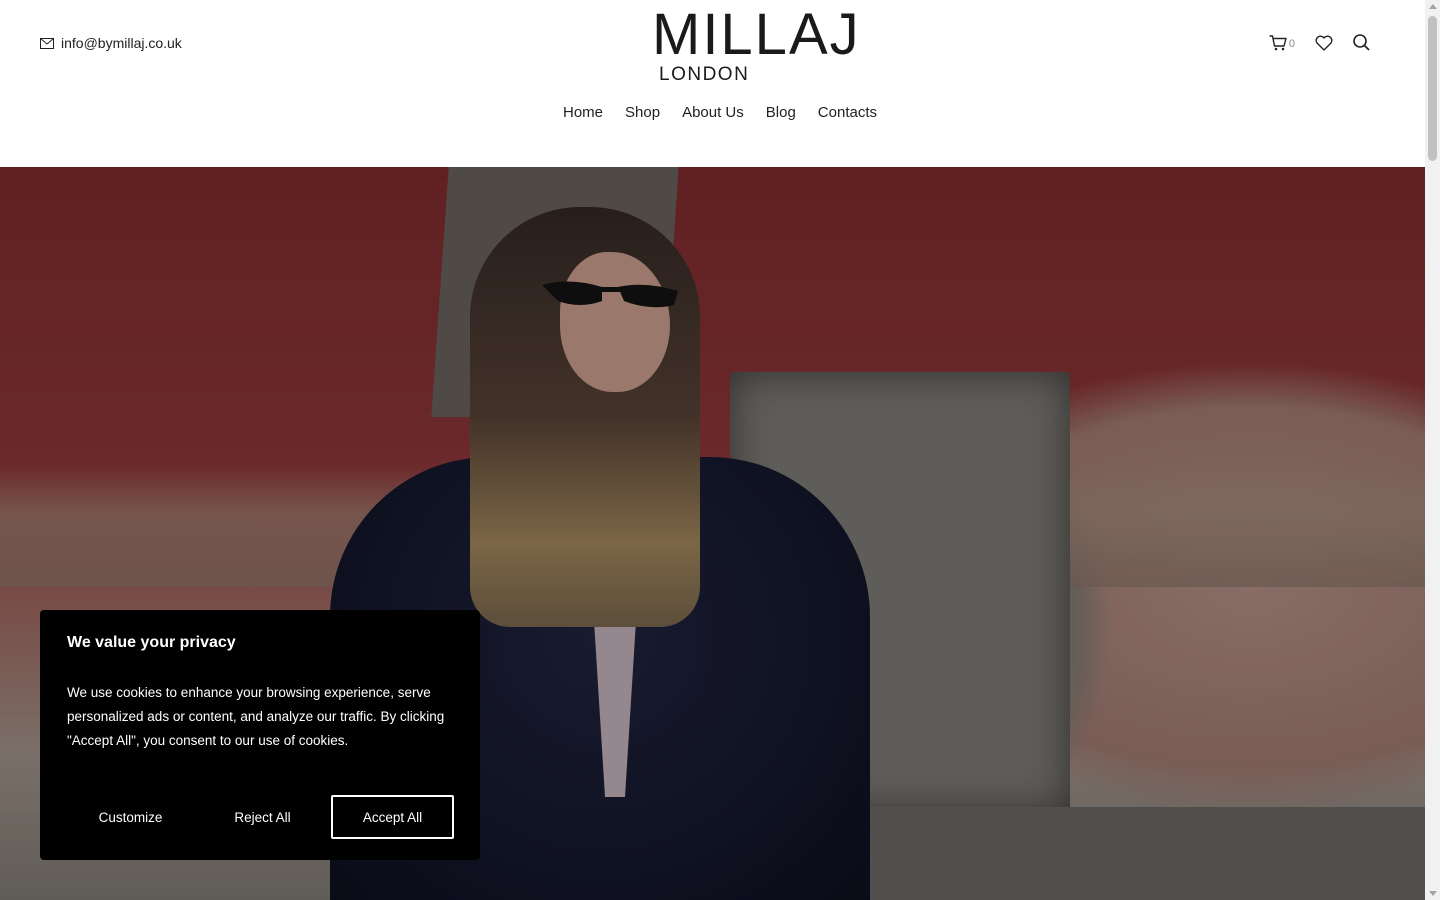  Describe the element at coordinates (847, 112) in the screenshot. I see `nav-item-contacts: Contacts` at that location.